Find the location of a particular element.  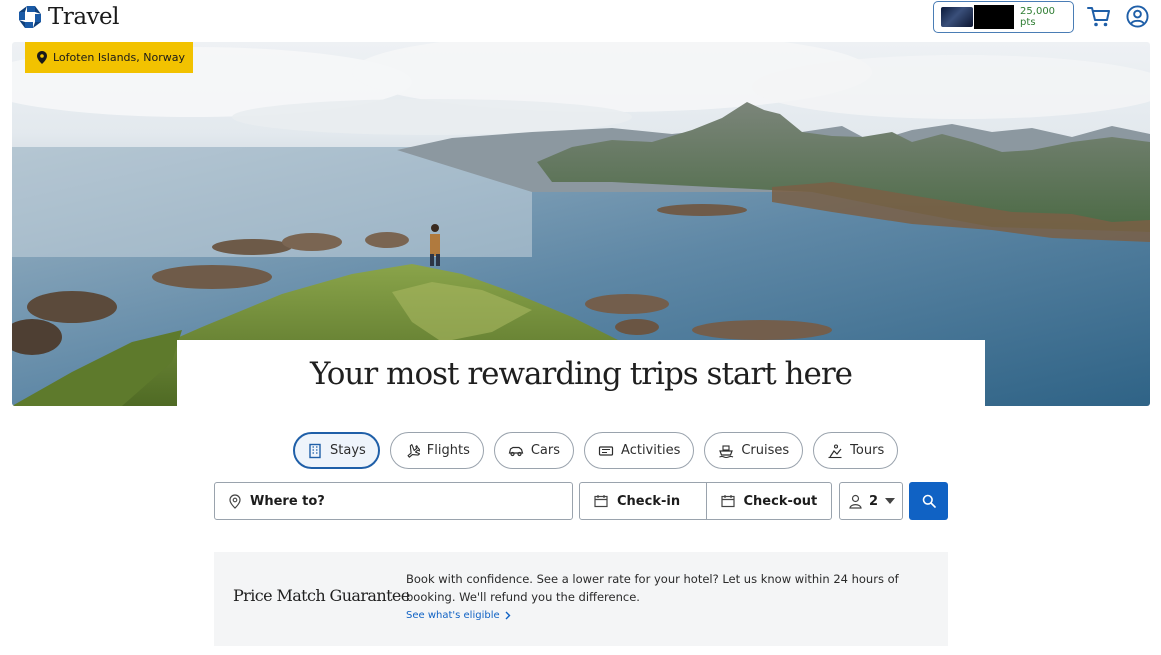

tab-tours: Tours is located at coordinates (856, 450).